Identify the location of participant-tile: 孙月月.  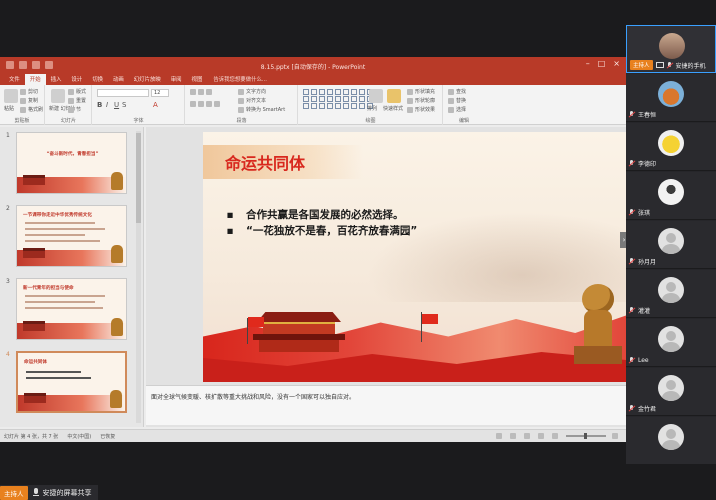
(671, 245).